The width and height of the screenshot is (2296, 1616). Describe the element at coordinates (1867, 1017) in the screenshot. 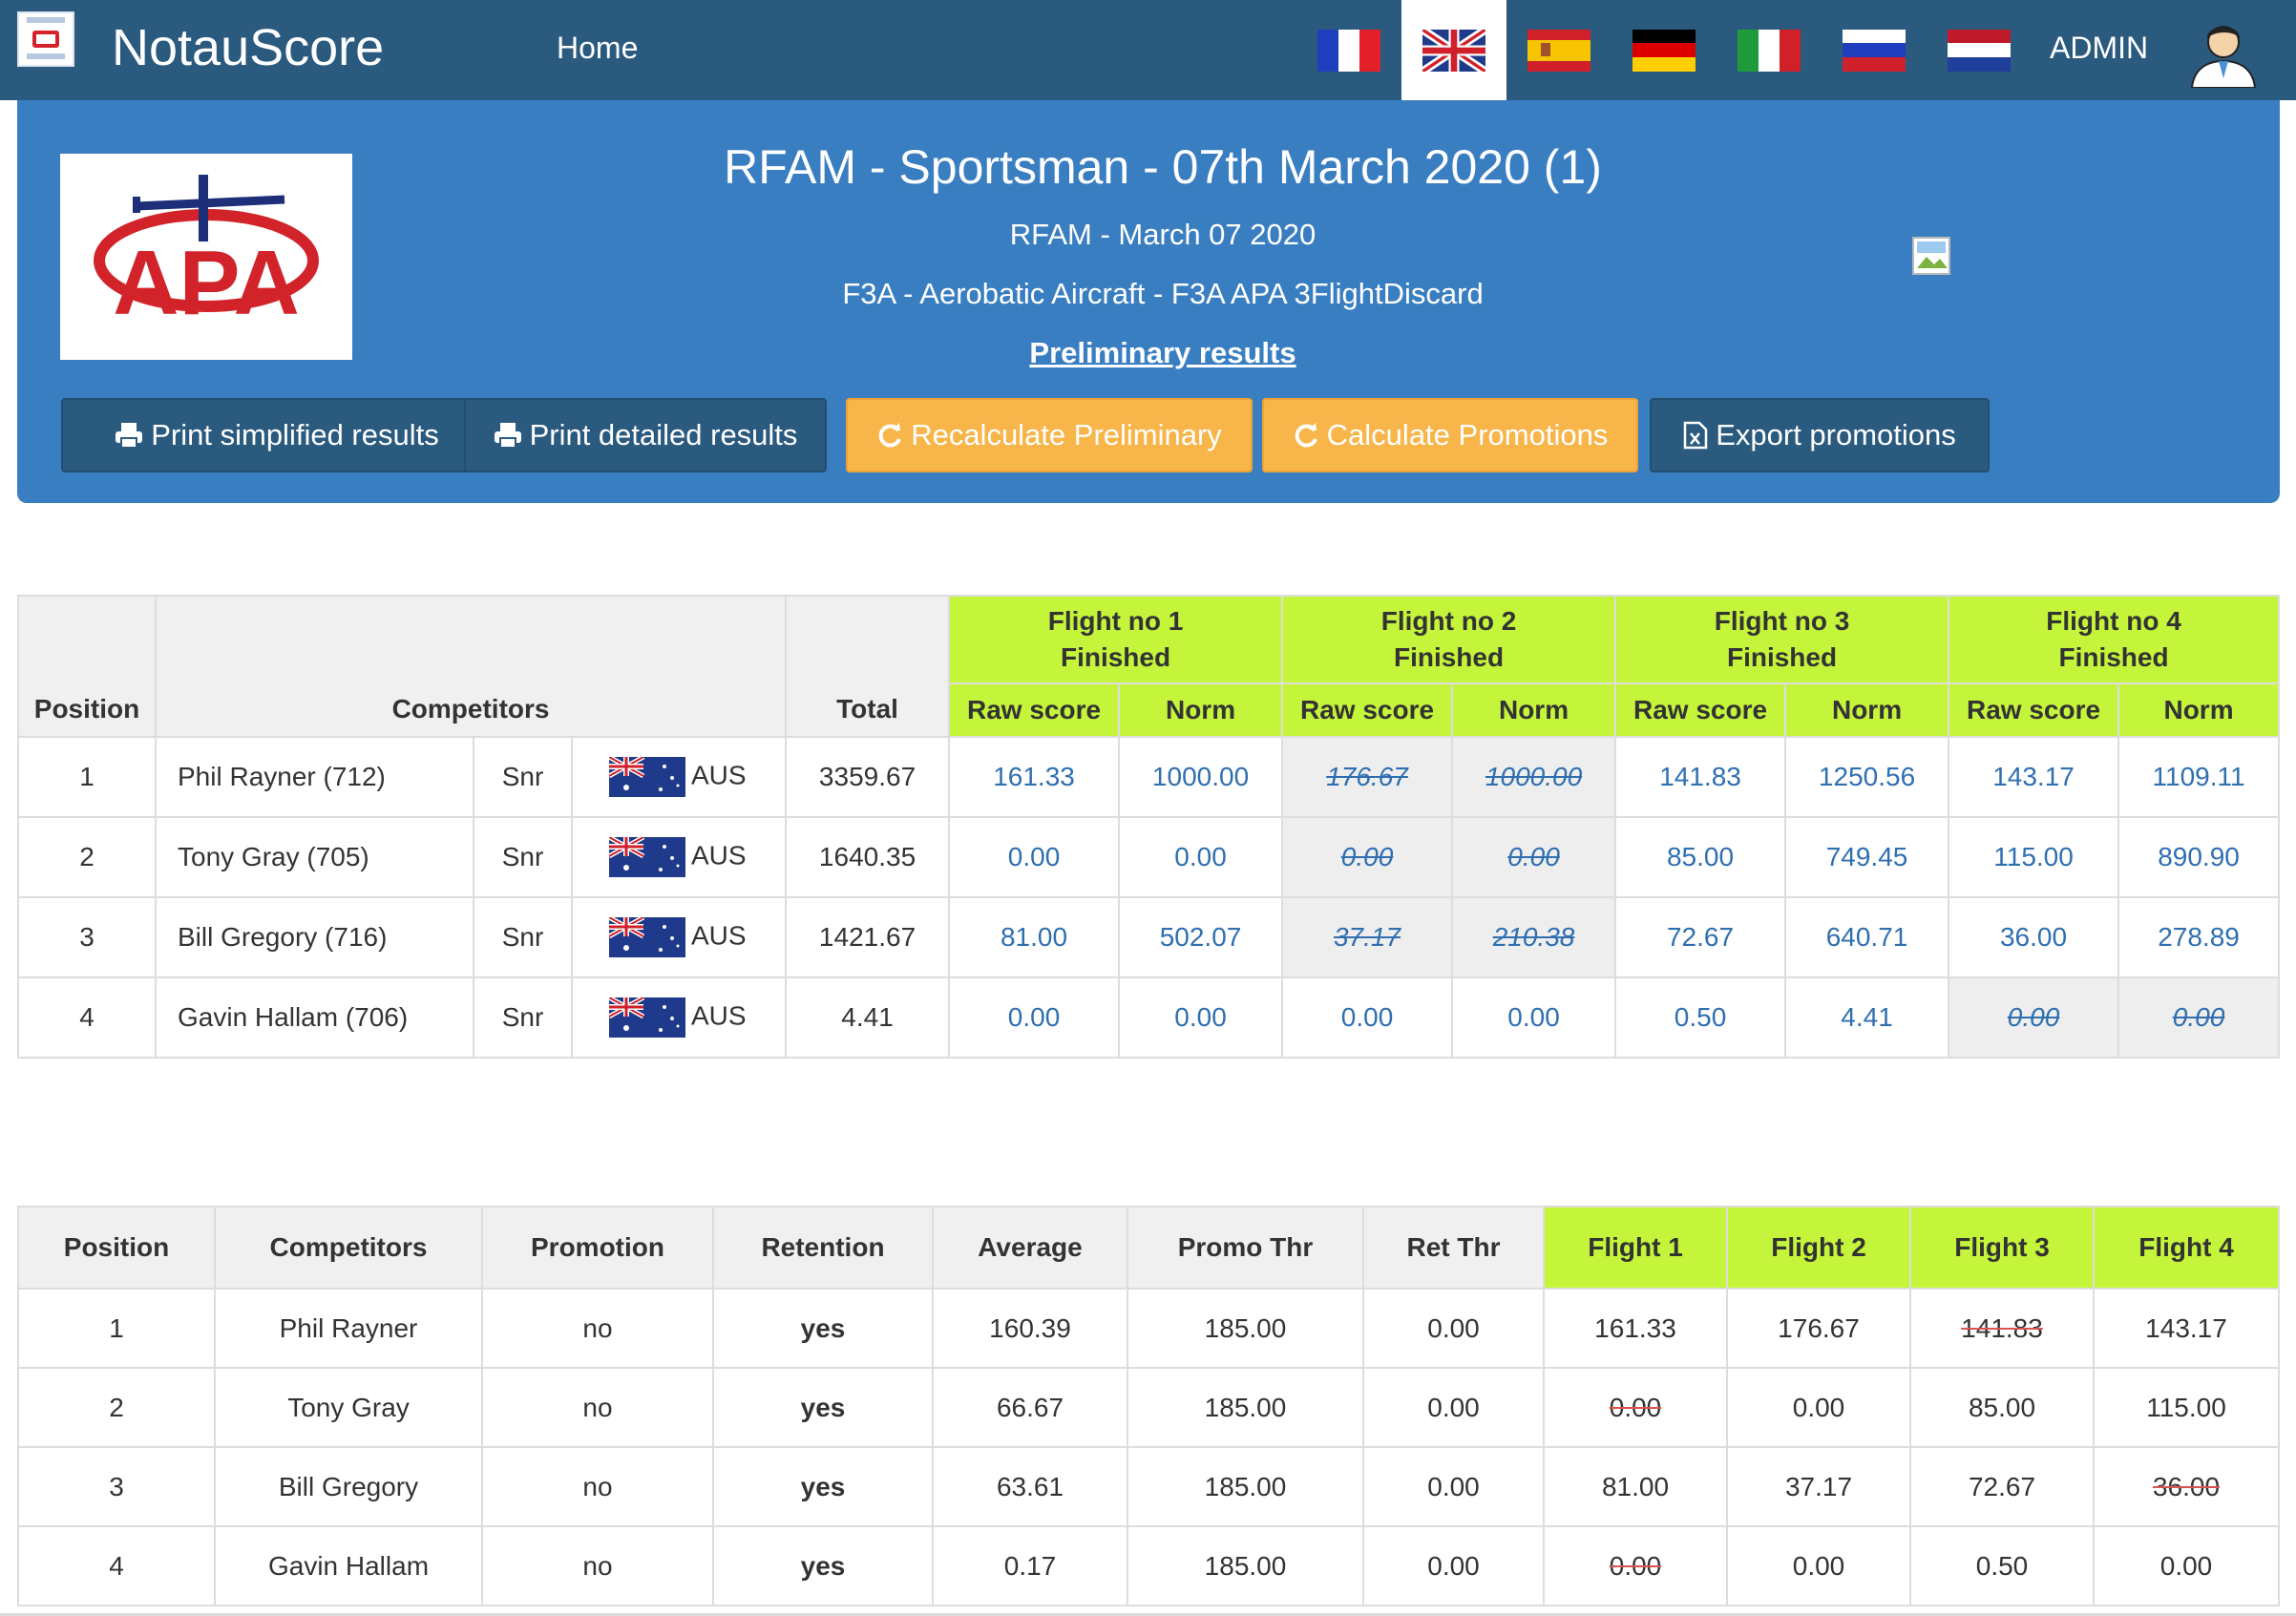

I see `norm-value: 4.41` at that location.